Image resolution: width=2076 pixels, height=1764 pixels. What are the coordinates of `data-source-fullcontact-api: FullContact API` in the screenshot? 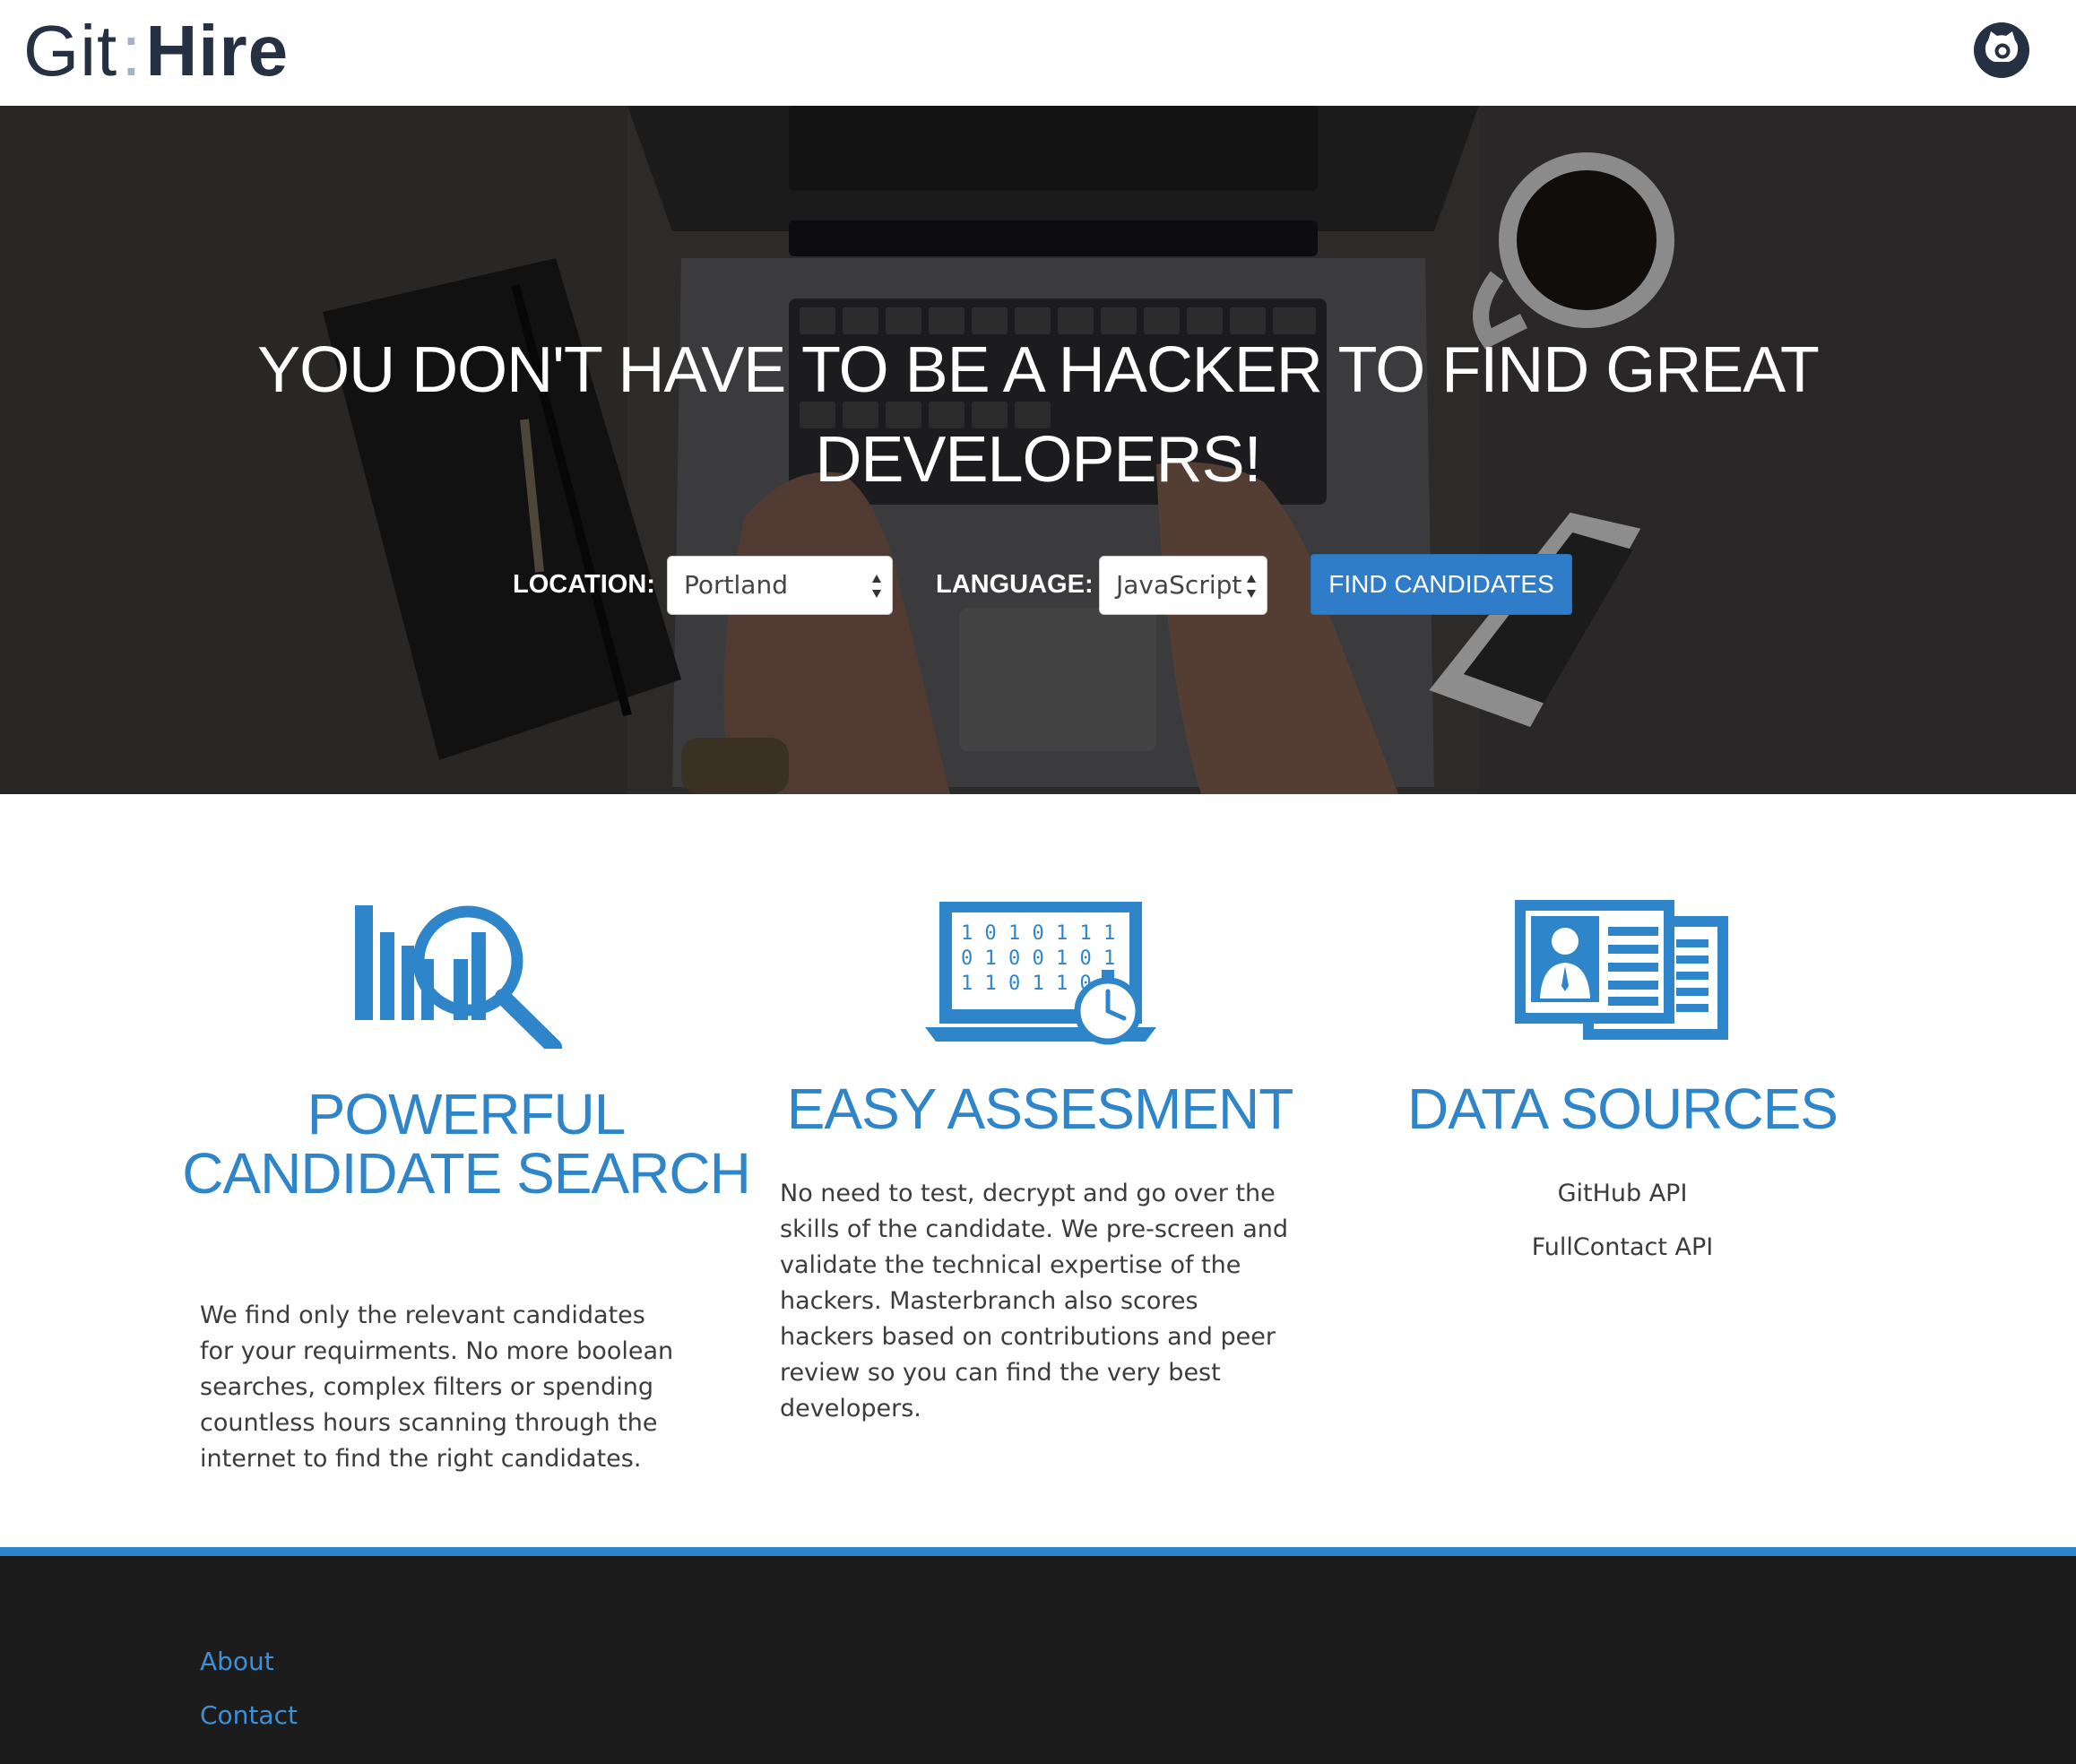 It's located at (1622, 1247).